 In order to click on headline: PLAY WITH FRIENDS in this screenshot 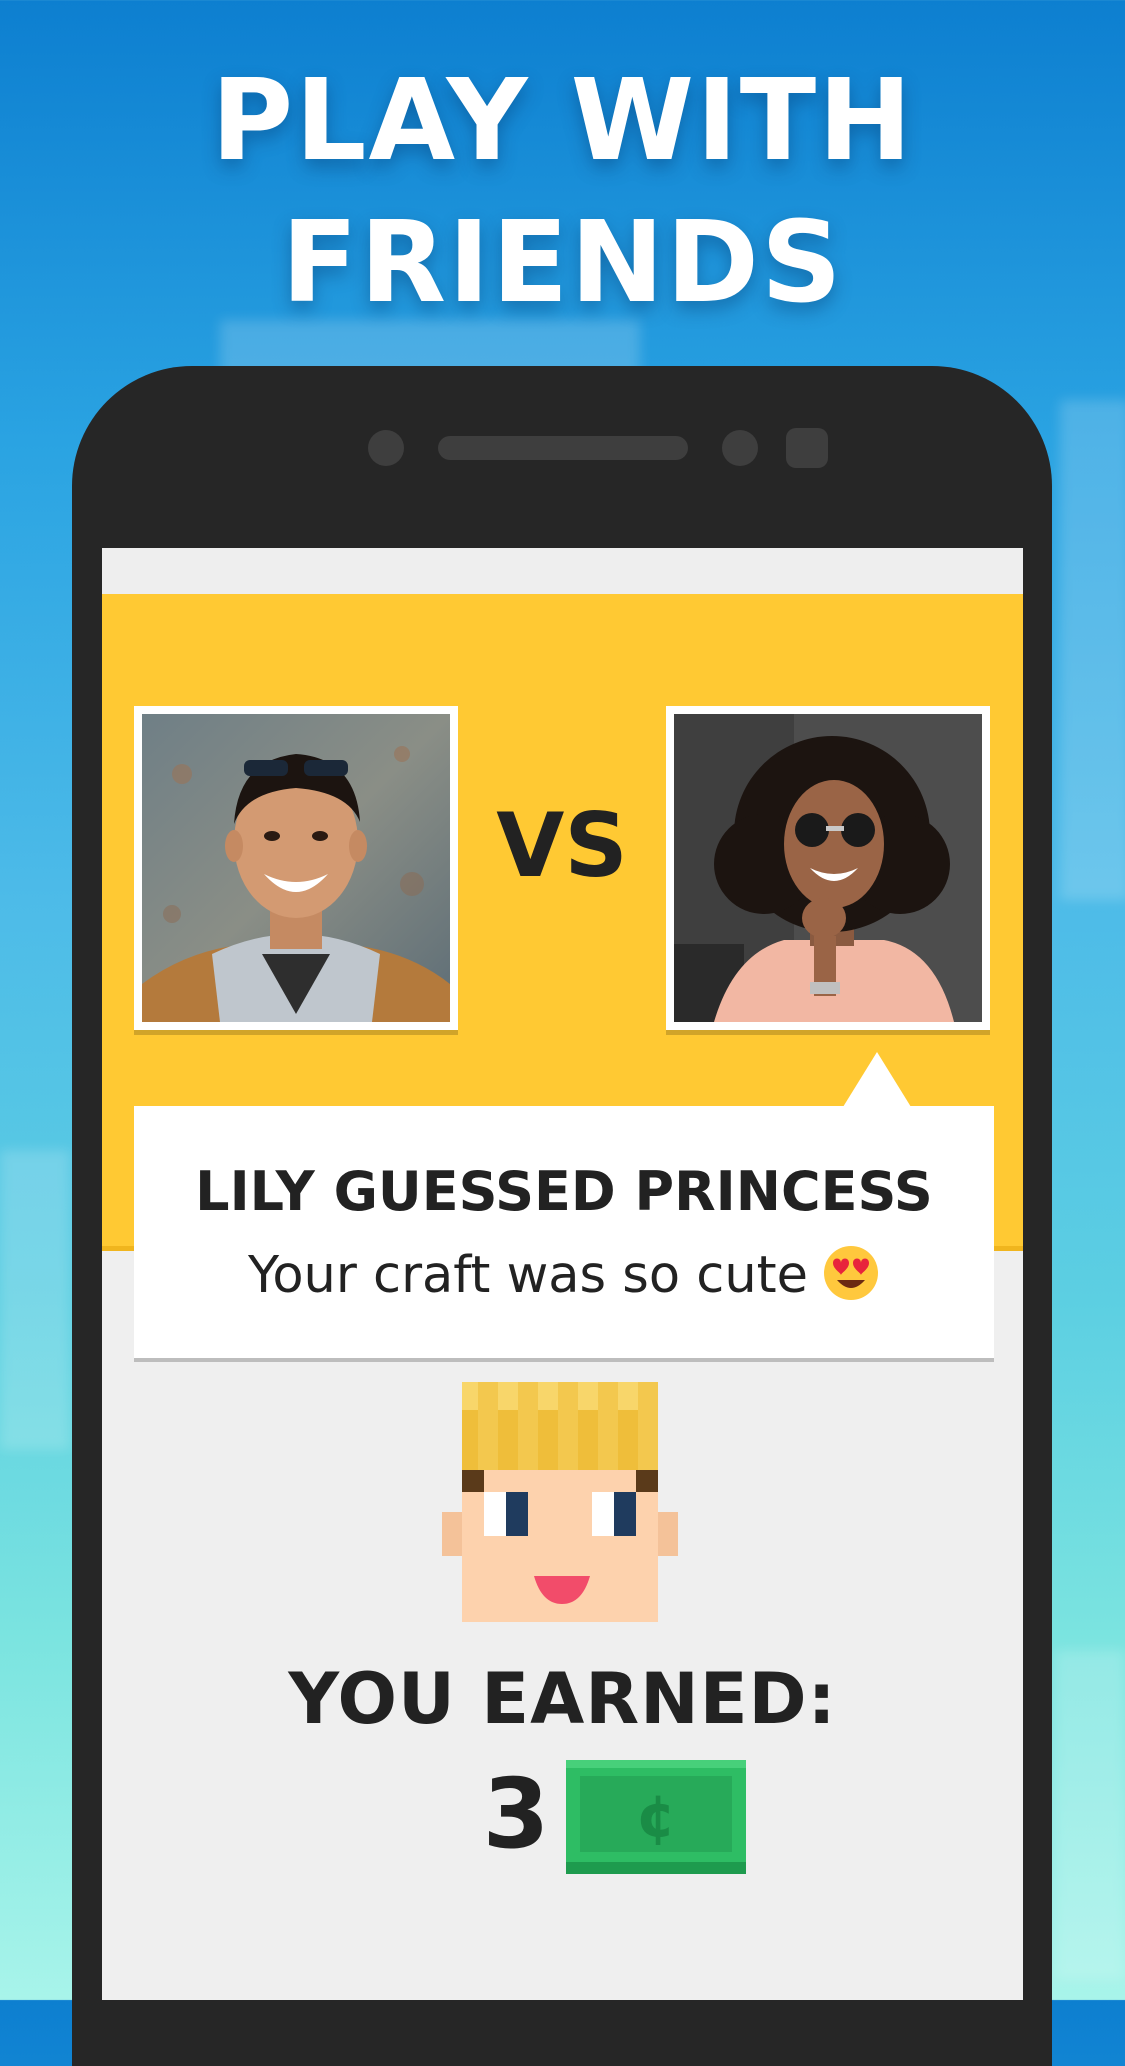, I will do `click(562, 192)`.